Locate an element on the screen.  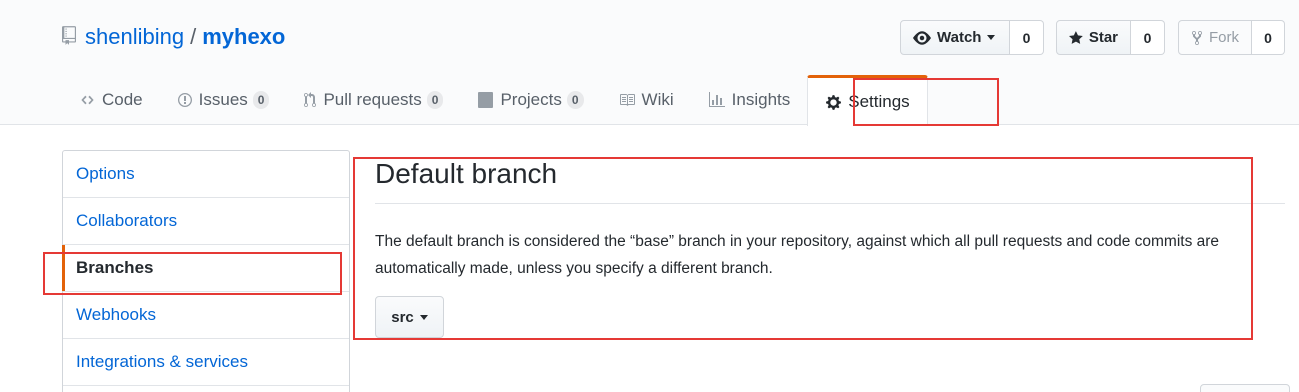
graph-icon is located at coordinates (716, 99).